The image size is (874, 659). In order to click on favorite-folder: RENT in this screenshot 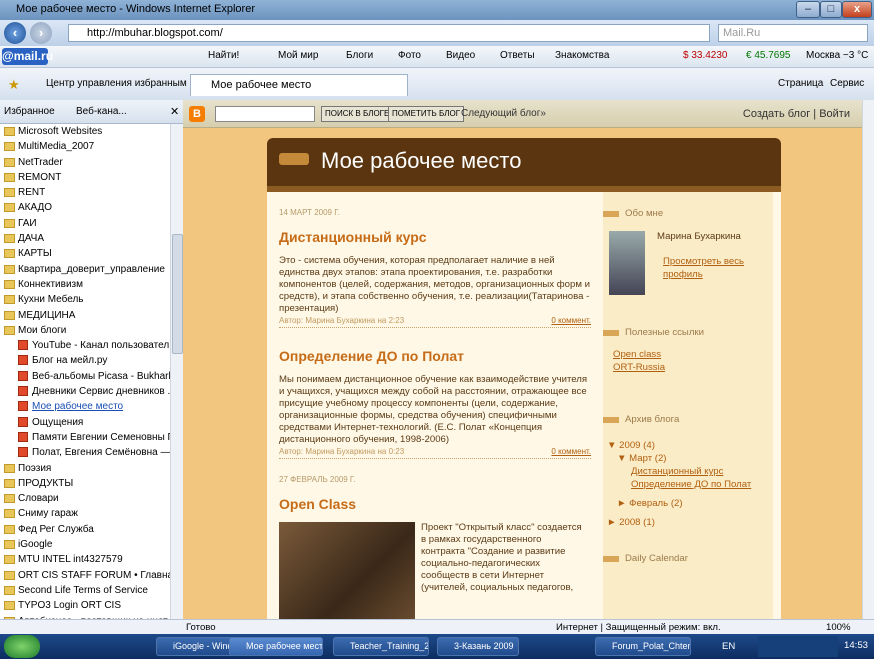, I will do `click(85, 192)`.